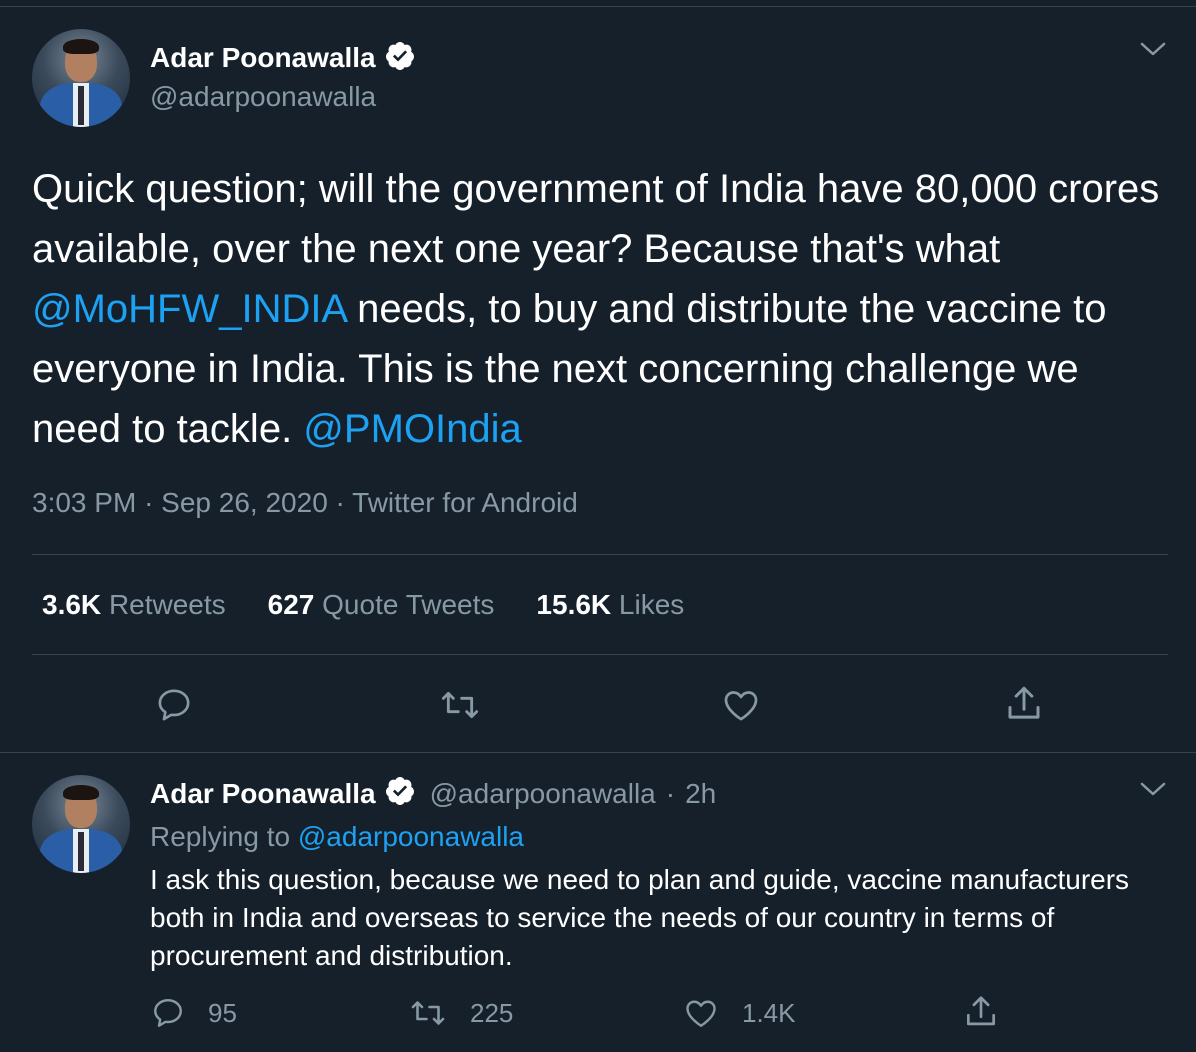  Describe the element at coordinates (189, 309) in the screenshot. I see `mention-link: @MoHFW_INDIA` at that location.